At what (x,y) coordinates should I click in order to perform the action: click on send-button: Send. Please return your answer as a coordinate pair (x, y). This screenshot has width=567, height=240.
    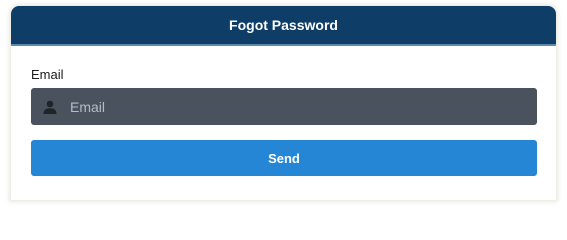
    Looking at the image, I should click on (284, 158).